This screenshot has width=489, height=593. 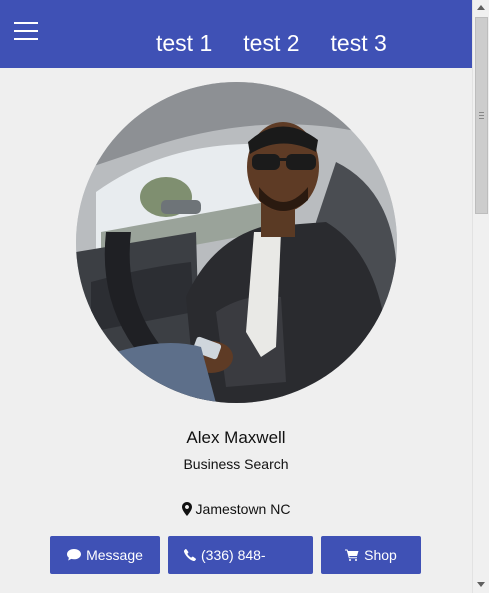 I want to click on nav-link-test-1: test 1, so click(x=184, y=43).